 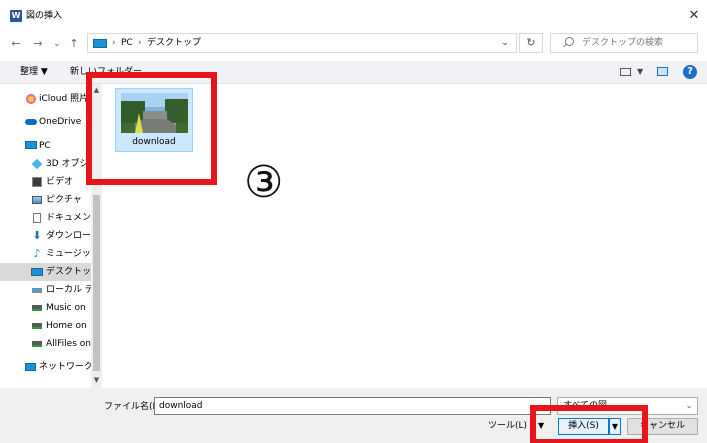 What do you see at coordinates (37, 253) in the screenshot?
I see `music-icon: ♪` at bounding box center [37, 253].